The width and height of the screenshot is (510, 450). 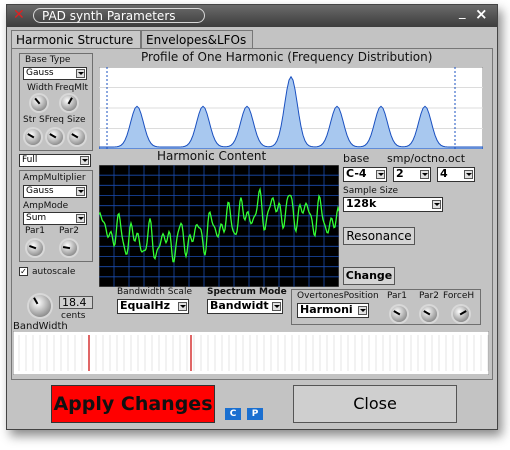 What do you see at coordinates (145, 305) in the screenshot?
I see `bandwidth-scale-value: EqualHz` at bounding box center [145, 305].